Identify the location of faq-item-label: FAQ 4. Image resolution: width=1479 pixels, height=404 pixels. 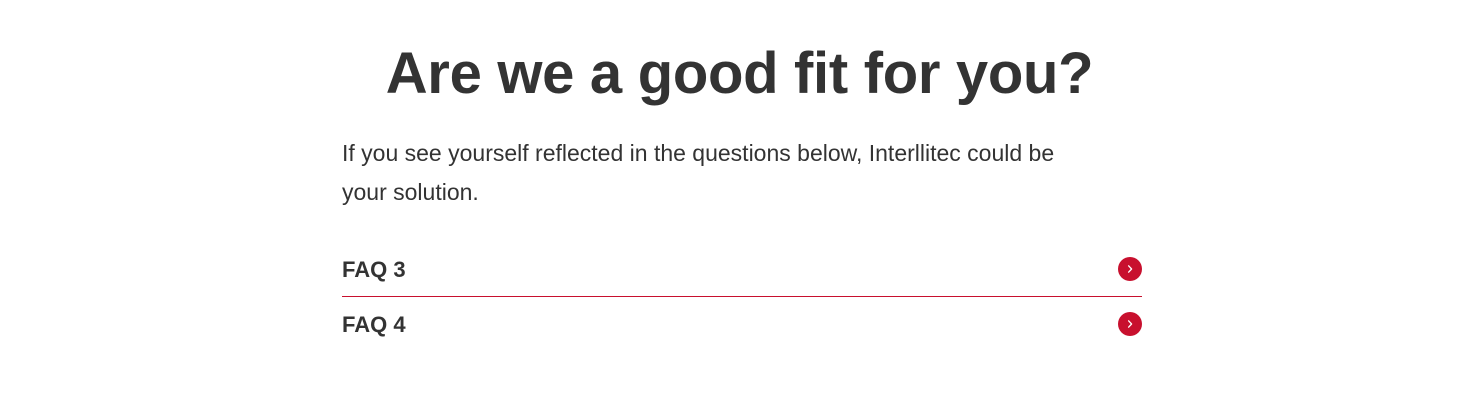
(374, 324).